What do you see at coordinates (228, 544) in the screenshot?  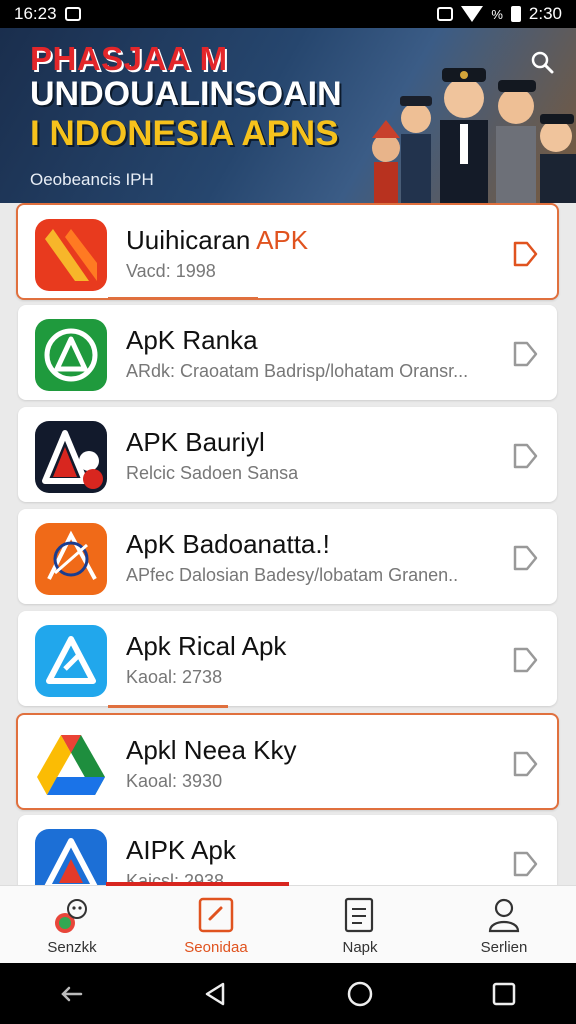 I see `app-name: ApK Badoanatta.!` at bounding box center [228, 544].